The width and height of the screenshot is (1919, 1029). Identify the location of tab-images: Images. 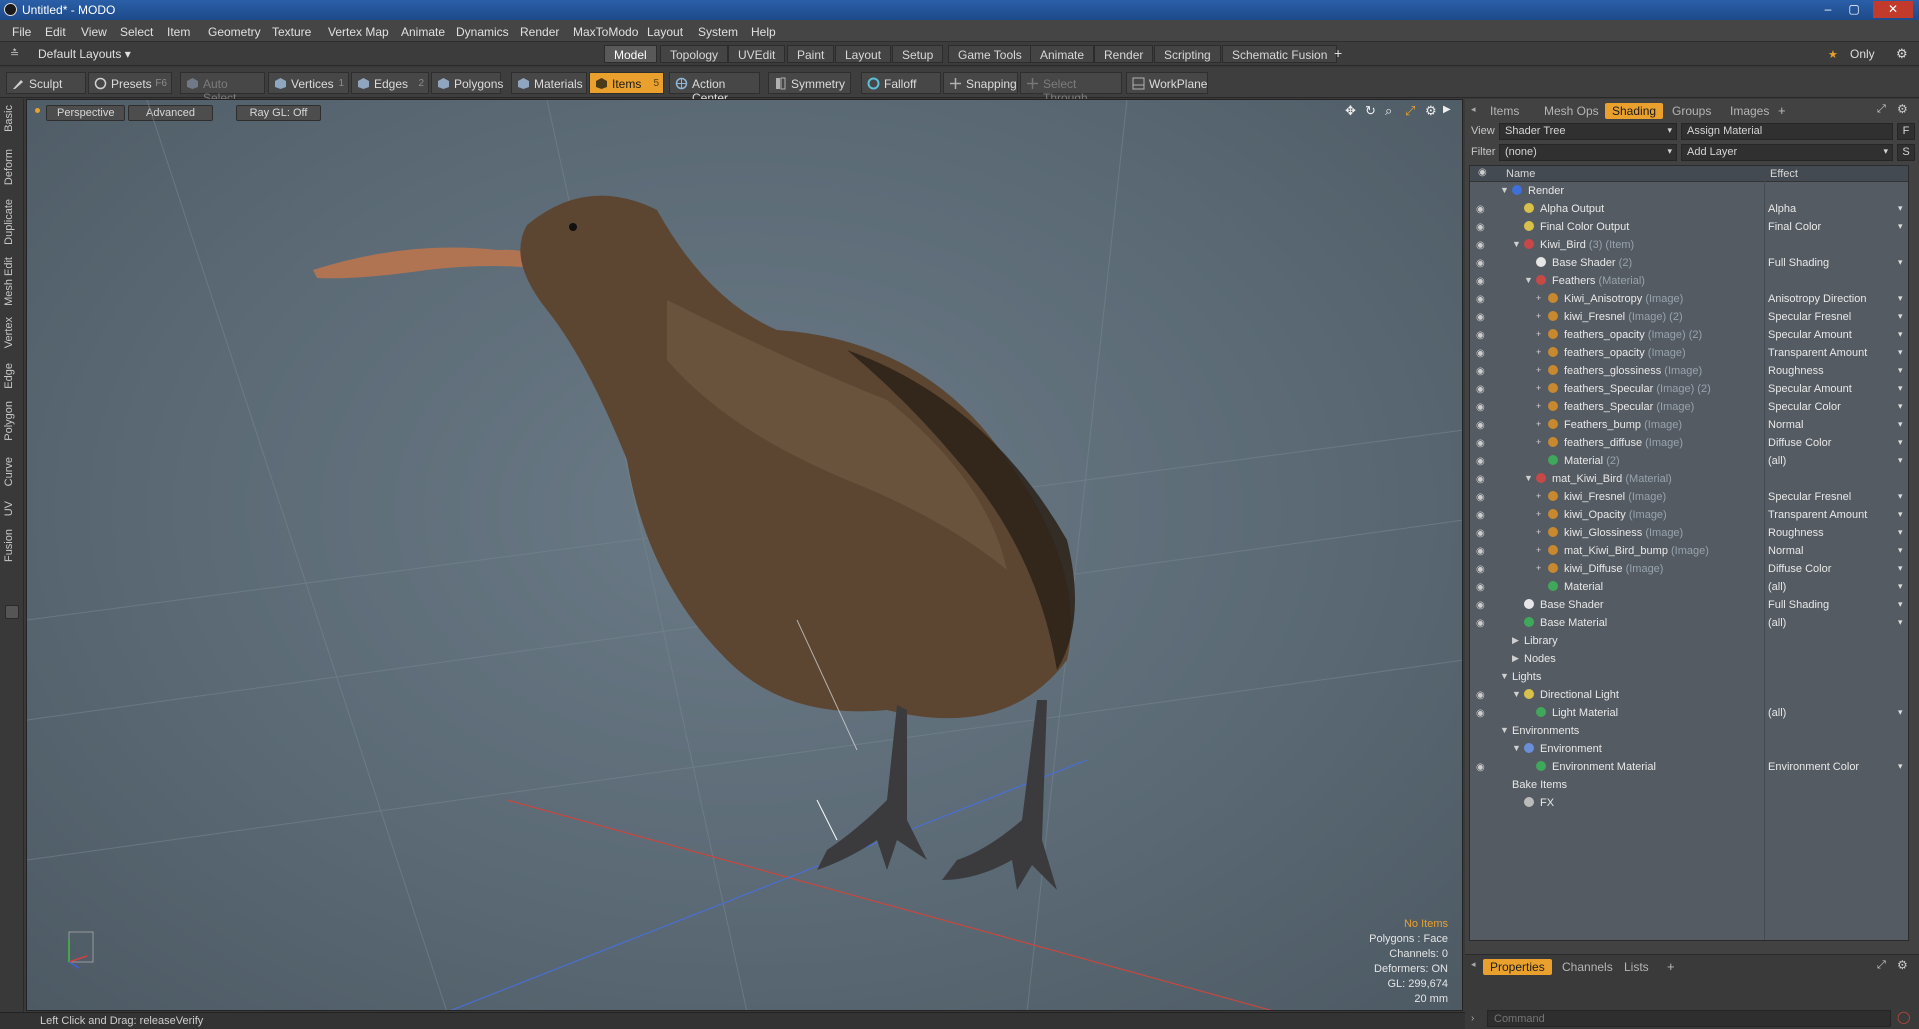
(1749, 111).